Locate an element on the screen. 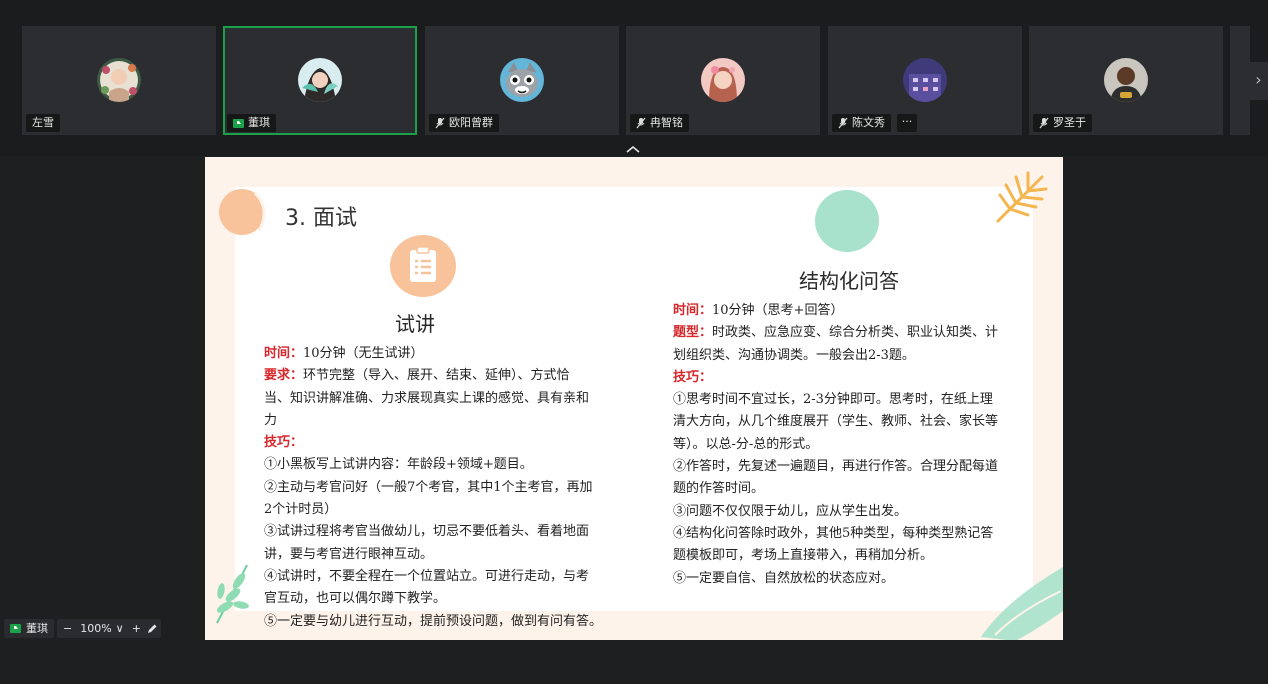  participant-name-tag: 董琪 is located at coordinates (251, 123).